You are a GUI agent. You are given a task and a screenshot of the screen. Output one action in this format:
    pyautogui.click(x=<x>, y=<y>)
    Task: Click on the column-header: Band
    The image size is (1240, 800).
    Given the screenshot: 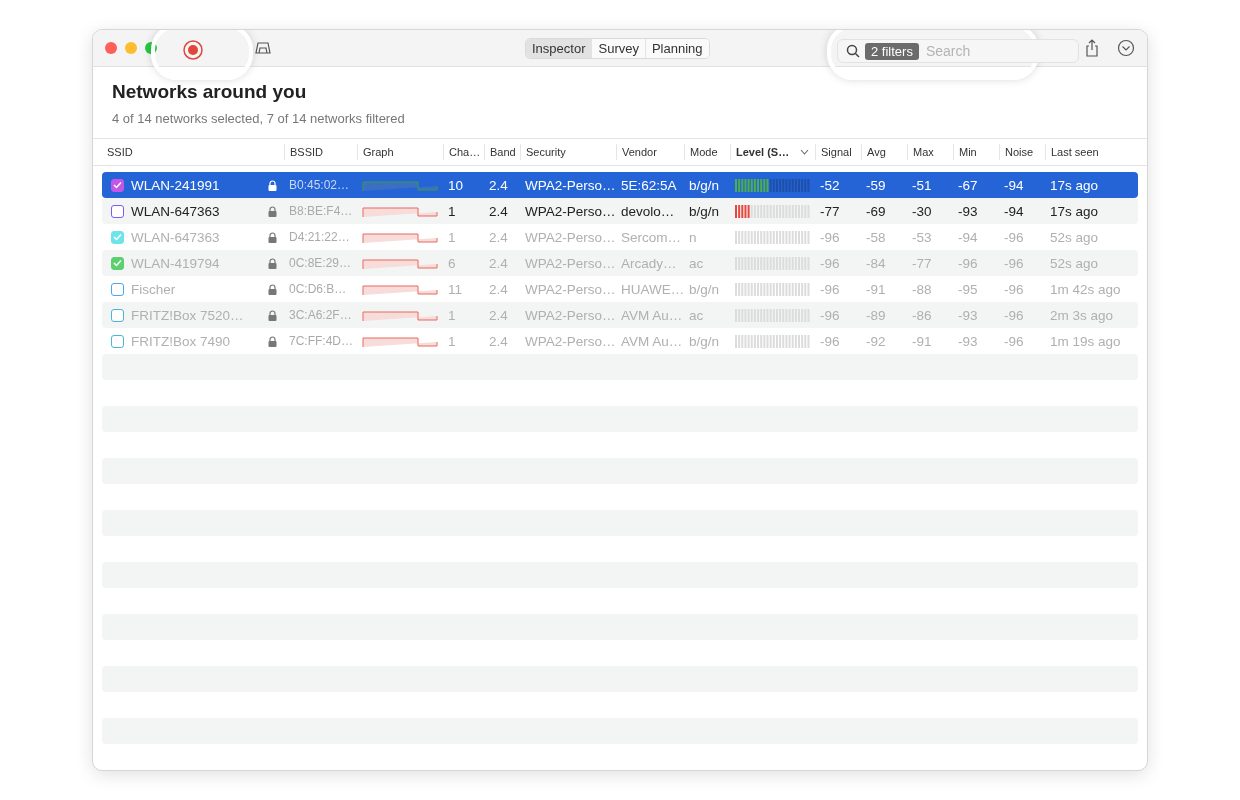 What is the action you would take?
    pyautogui.click(x=502, y=152)
    